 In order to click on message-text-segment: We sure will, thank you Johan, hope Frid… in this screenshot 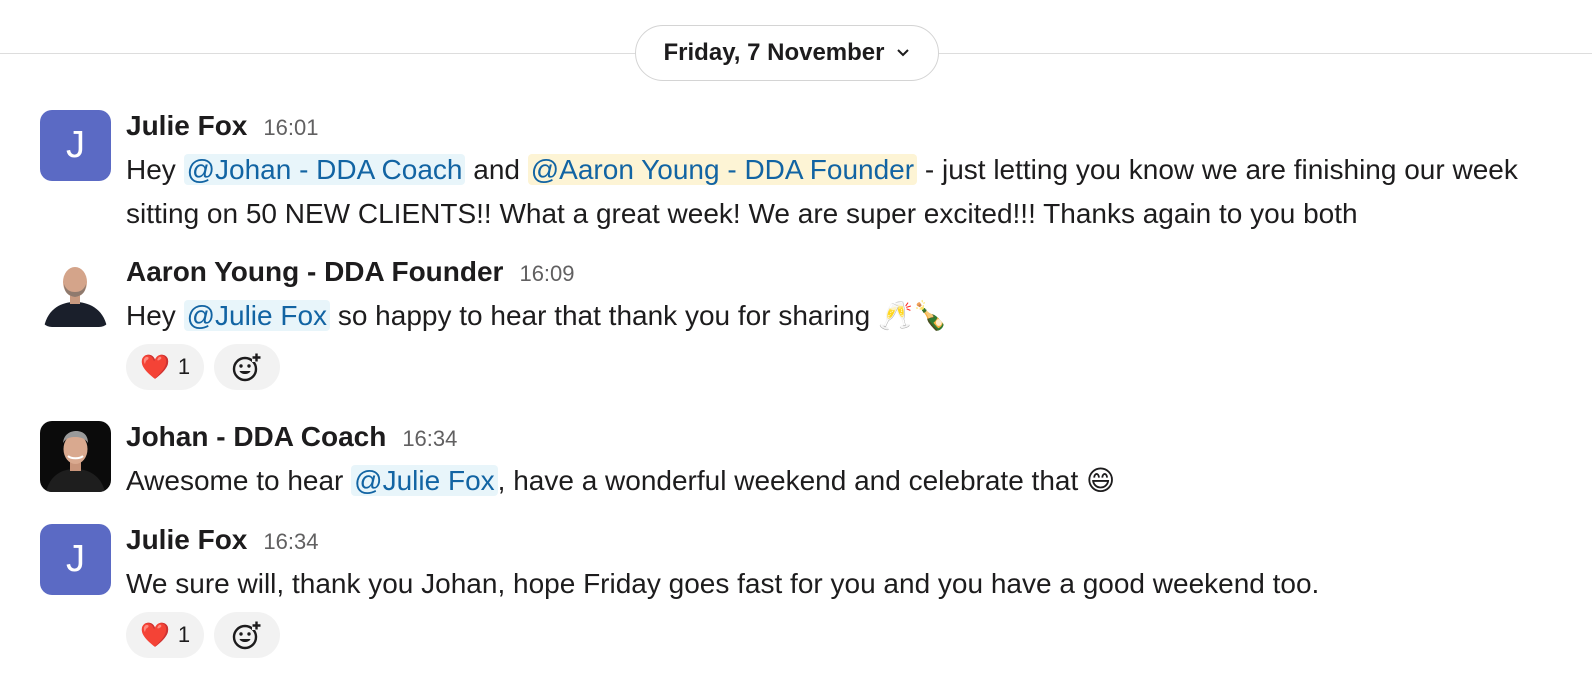, I will do `click(723, 583)`.